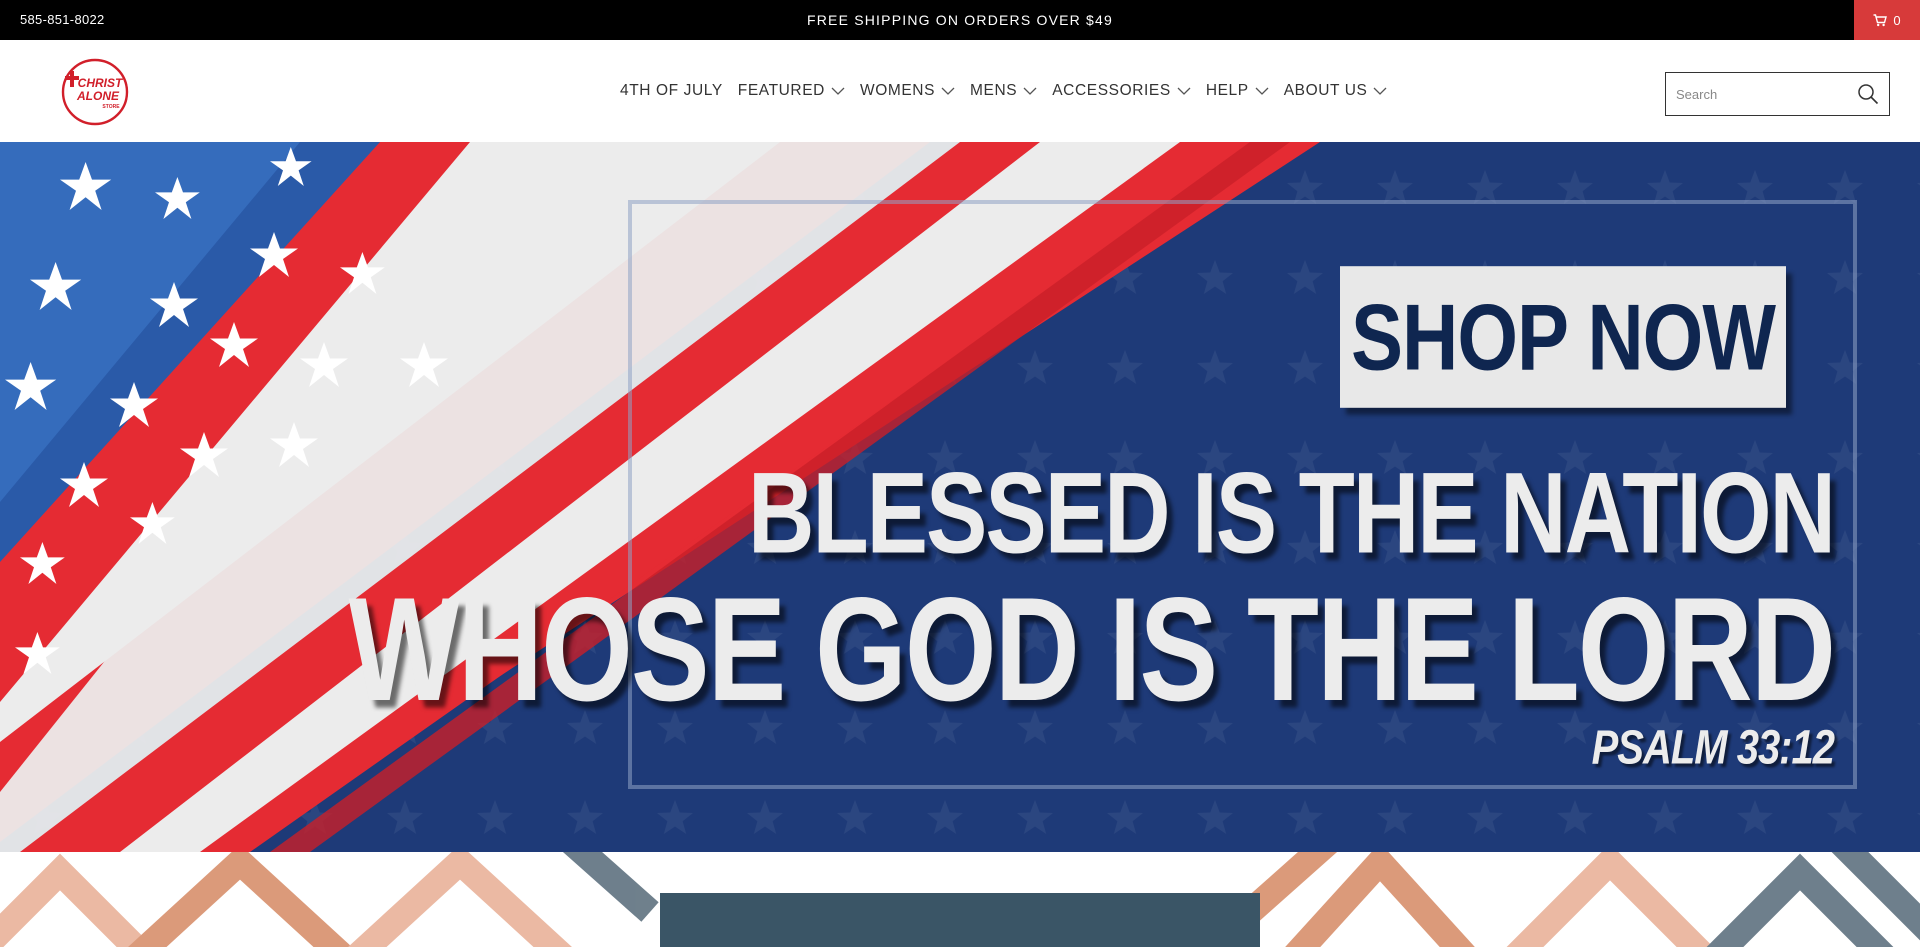 This screenshot has width=1920, height=947. I want to click on nav-label: WOMENS, so click(897, 90).